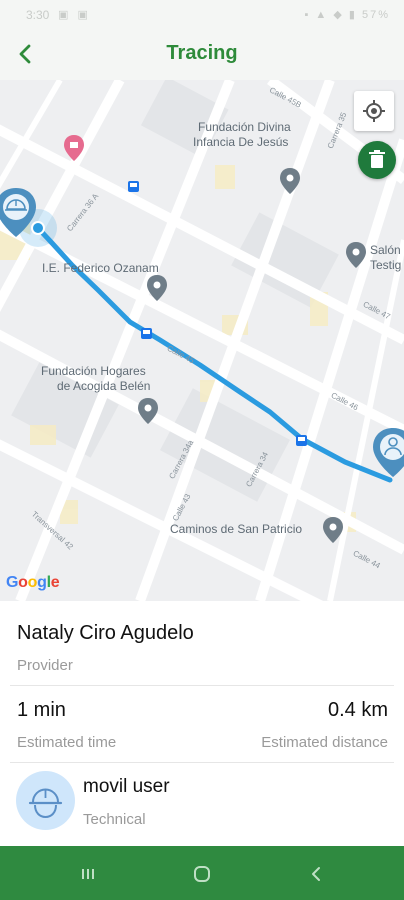  I want to click on user-role: Technical, so click(114, 819).